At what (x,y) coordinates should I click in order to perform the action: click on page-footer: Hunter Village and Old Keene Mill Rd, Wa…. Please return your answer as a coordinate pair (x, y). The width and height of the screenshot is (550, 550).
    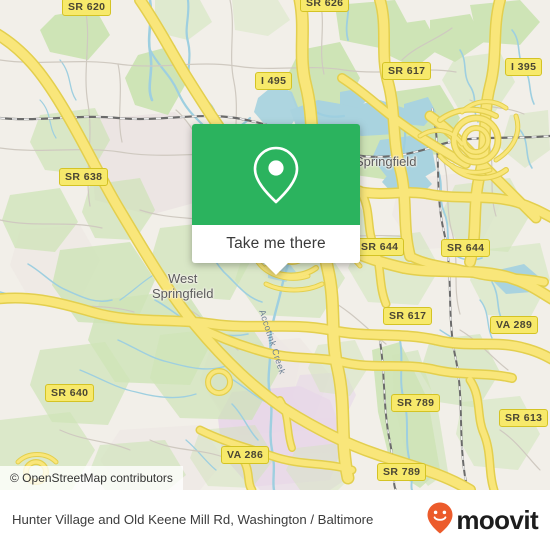
    Looking at the image, I should click on (275, 520).